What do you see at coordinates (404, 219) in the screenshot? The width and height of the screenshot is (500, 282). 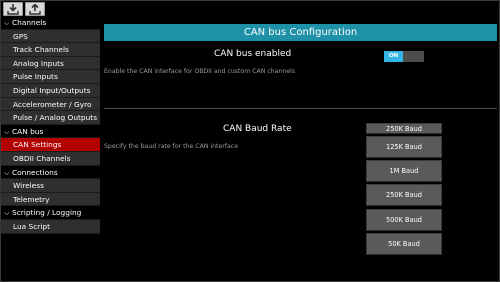 I see `baud-option: 500K Baud` at bounding box center [404, 219].